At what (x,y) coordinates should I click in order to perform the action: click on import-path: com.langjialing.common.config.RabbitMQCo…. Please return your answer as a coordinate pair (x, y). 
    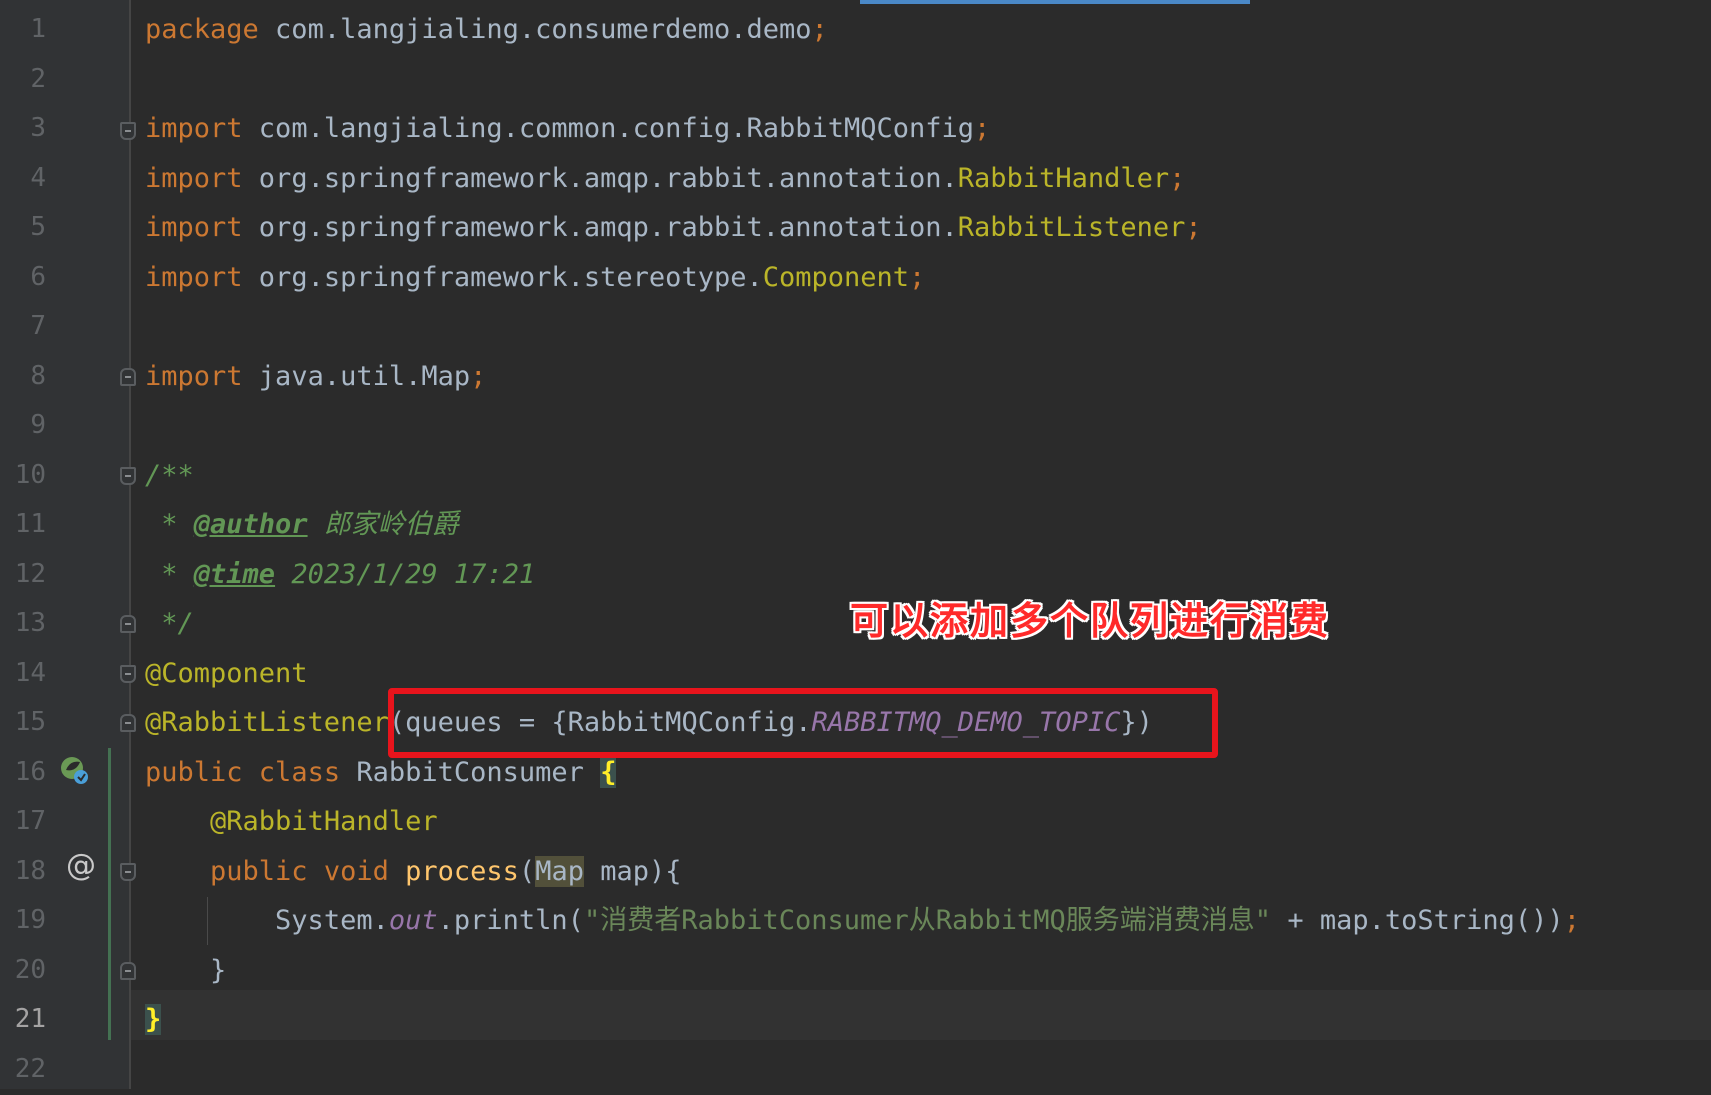
    Looking at the image, I should click on (608, 128).